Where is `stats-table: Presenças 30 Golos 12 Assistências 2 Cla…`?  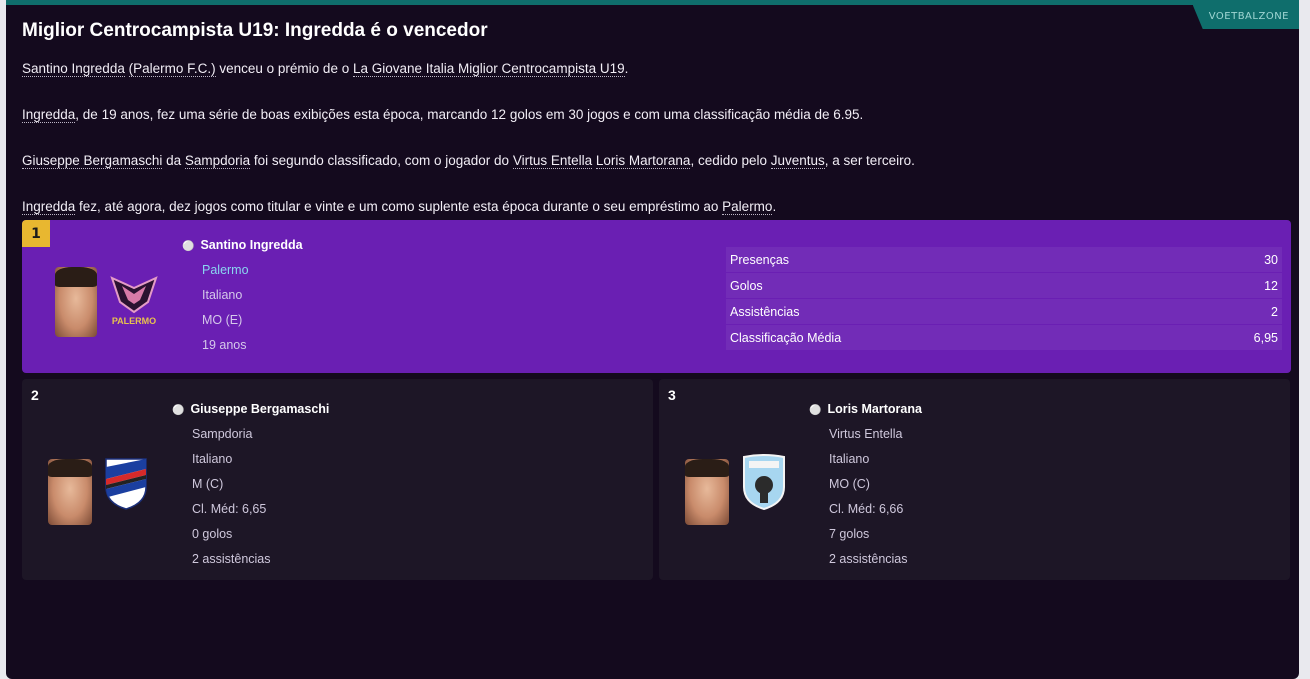 stats-table: Presenças 30 Golos 12 Assistências 2 Cla… is located at coordinates (1004, 299).